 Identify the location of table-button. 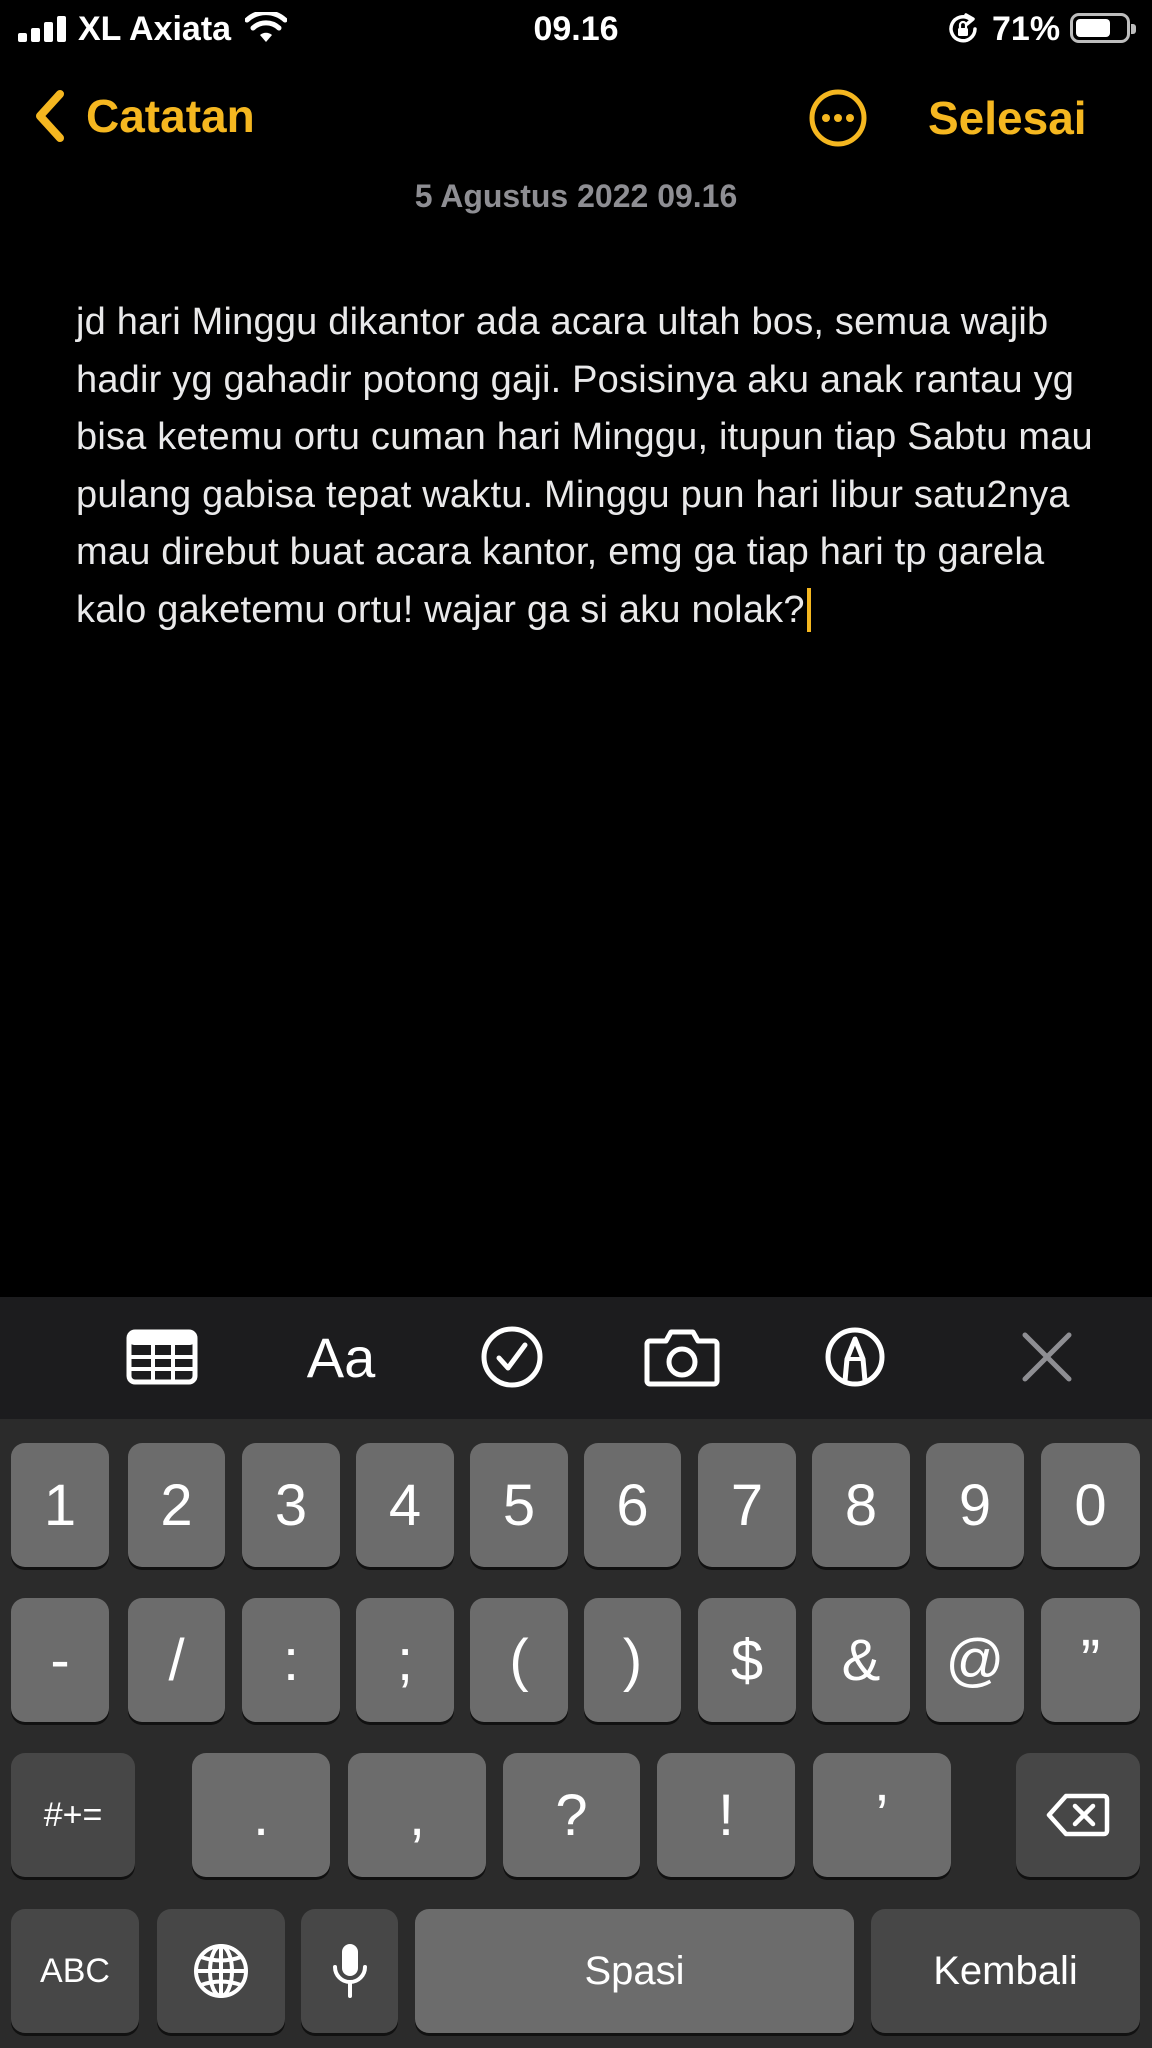
(162, 1357).